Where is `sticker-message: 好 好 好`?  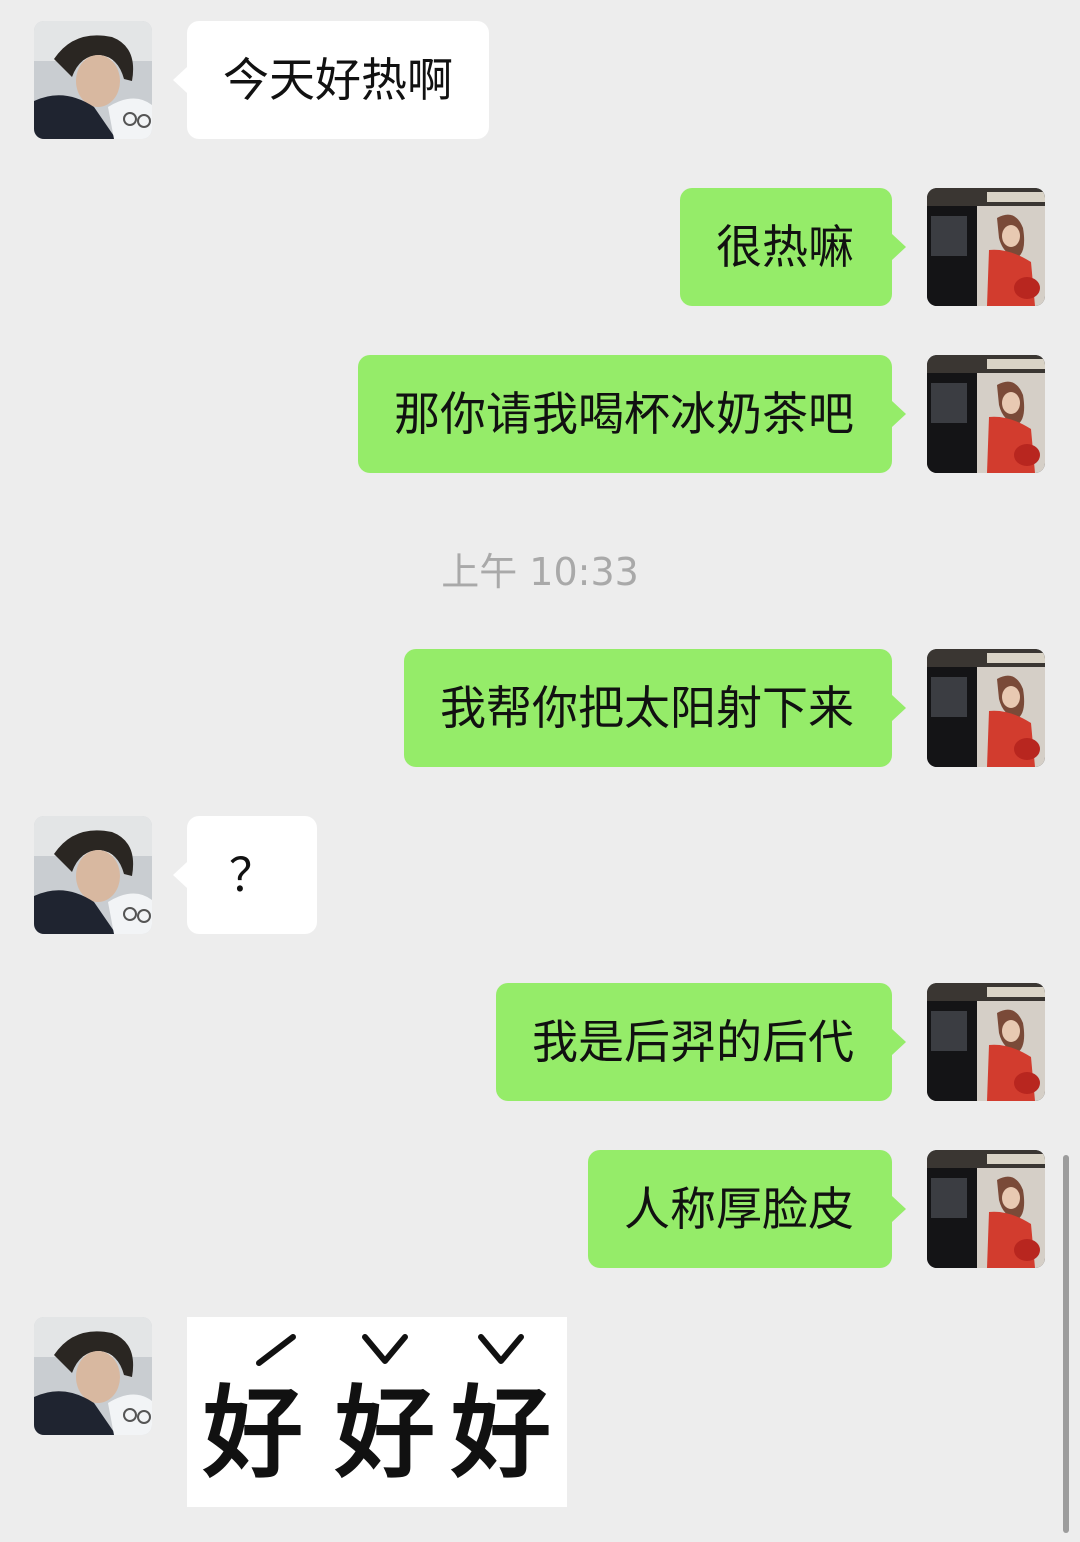 sticker-message: 好 好 好 is located at coordinates (377, 1412).